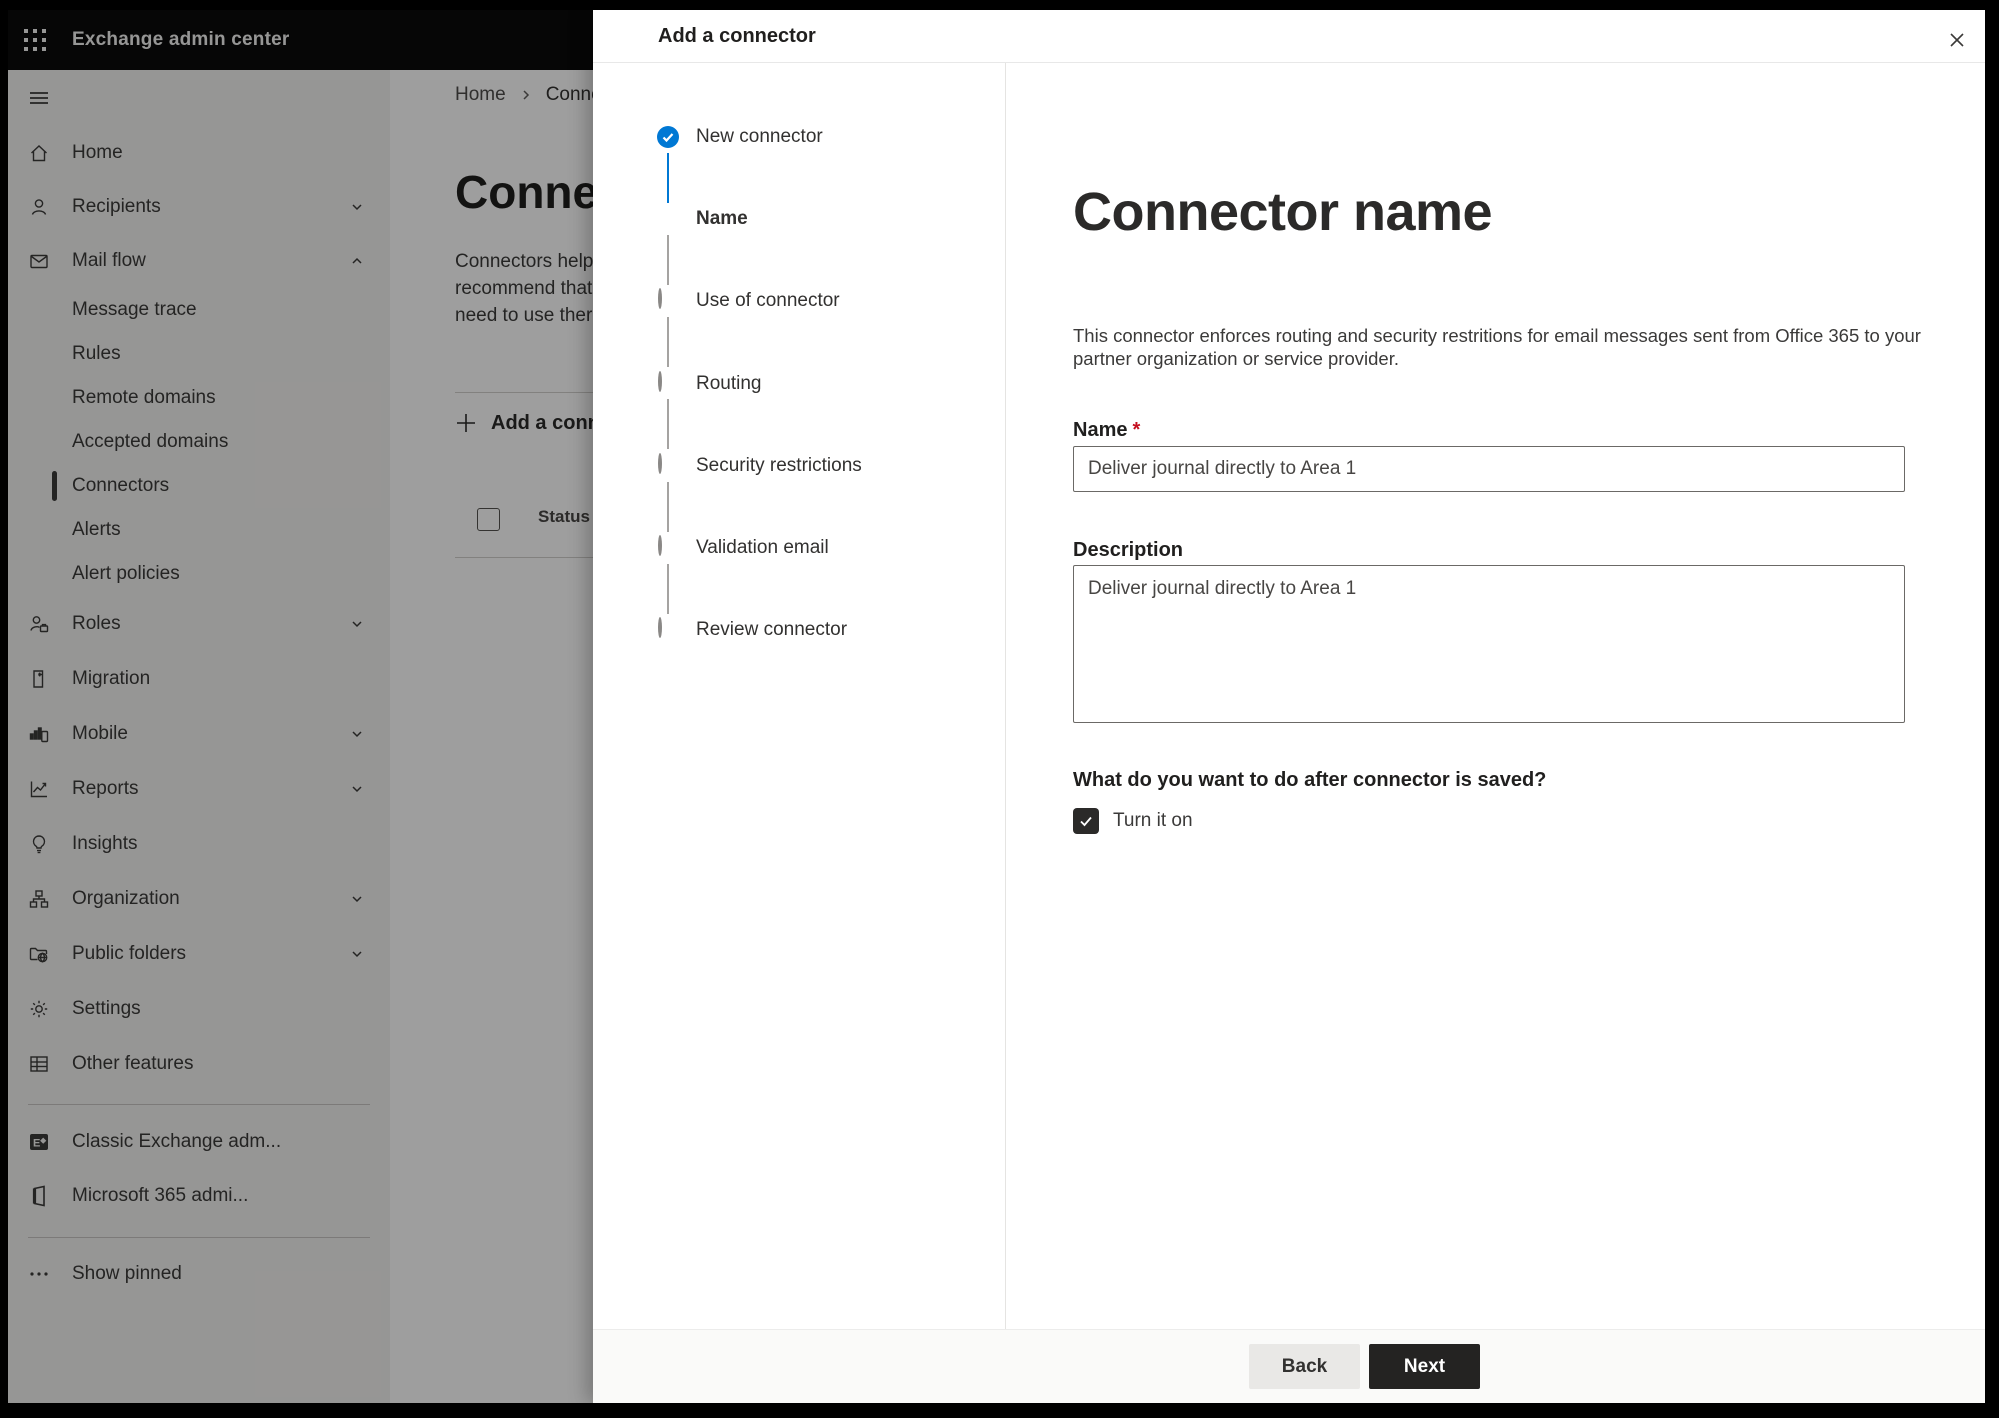  Describe the element at coordinates (1136, 430) in the screenshot. I see `required-asterisk: *` at that location.